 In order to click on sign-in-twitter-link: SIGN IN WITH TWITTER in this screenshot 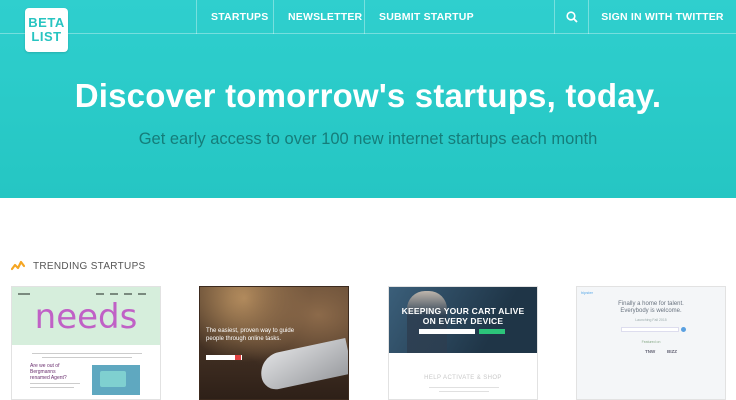, I will do `click(662, 17)`.